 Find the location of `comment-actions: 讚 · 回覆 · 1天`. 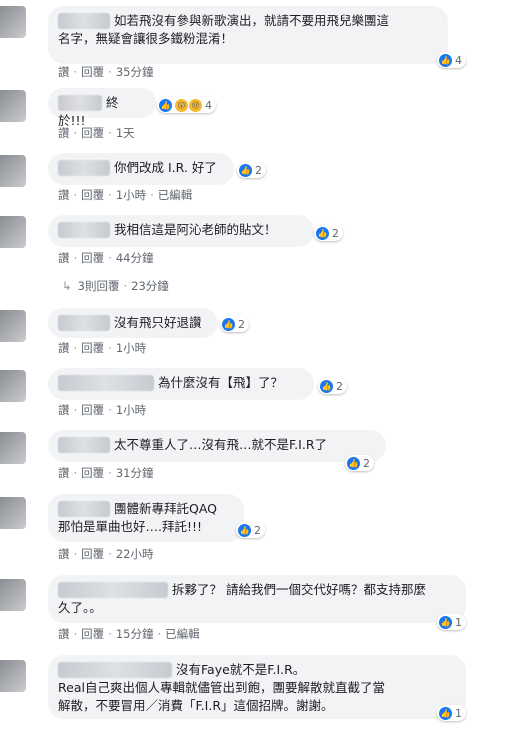

comment-actions: 讚 · 回覆 · 1天 is located at coordinates (96, 133).